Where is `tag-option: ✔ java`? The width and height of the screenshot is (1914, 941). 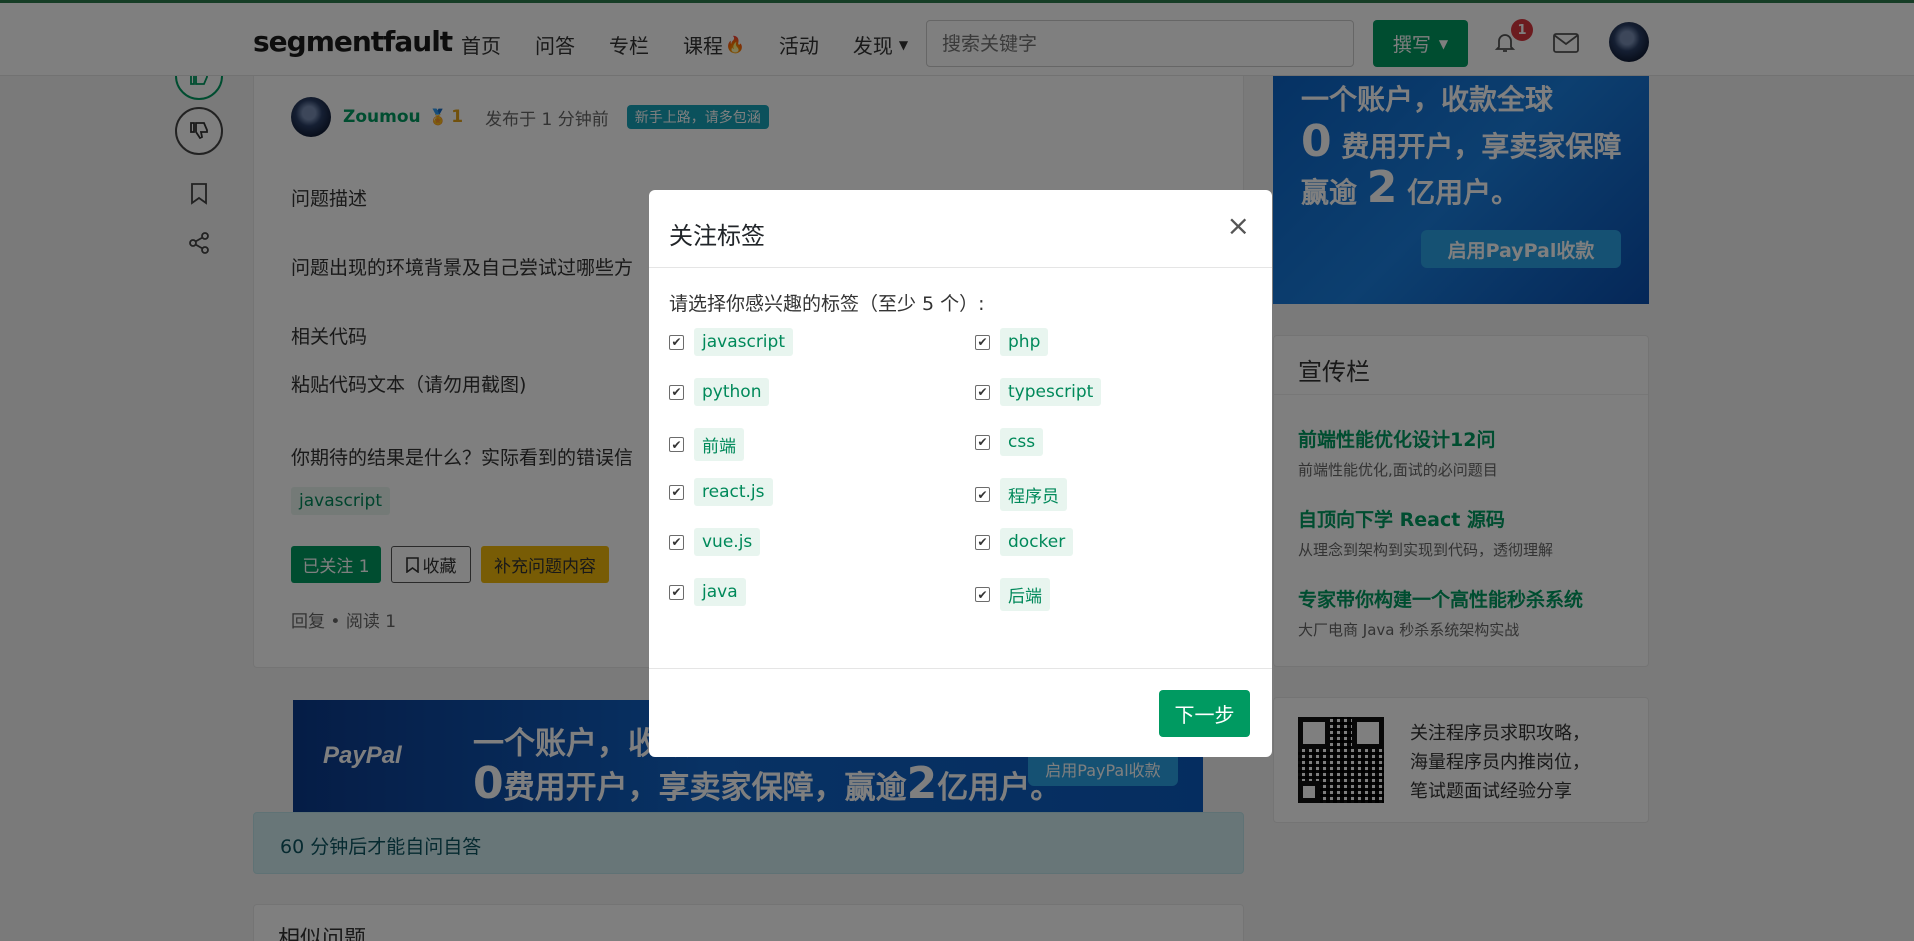
tag-option: ✔ java is located at coordinates (707, 592).